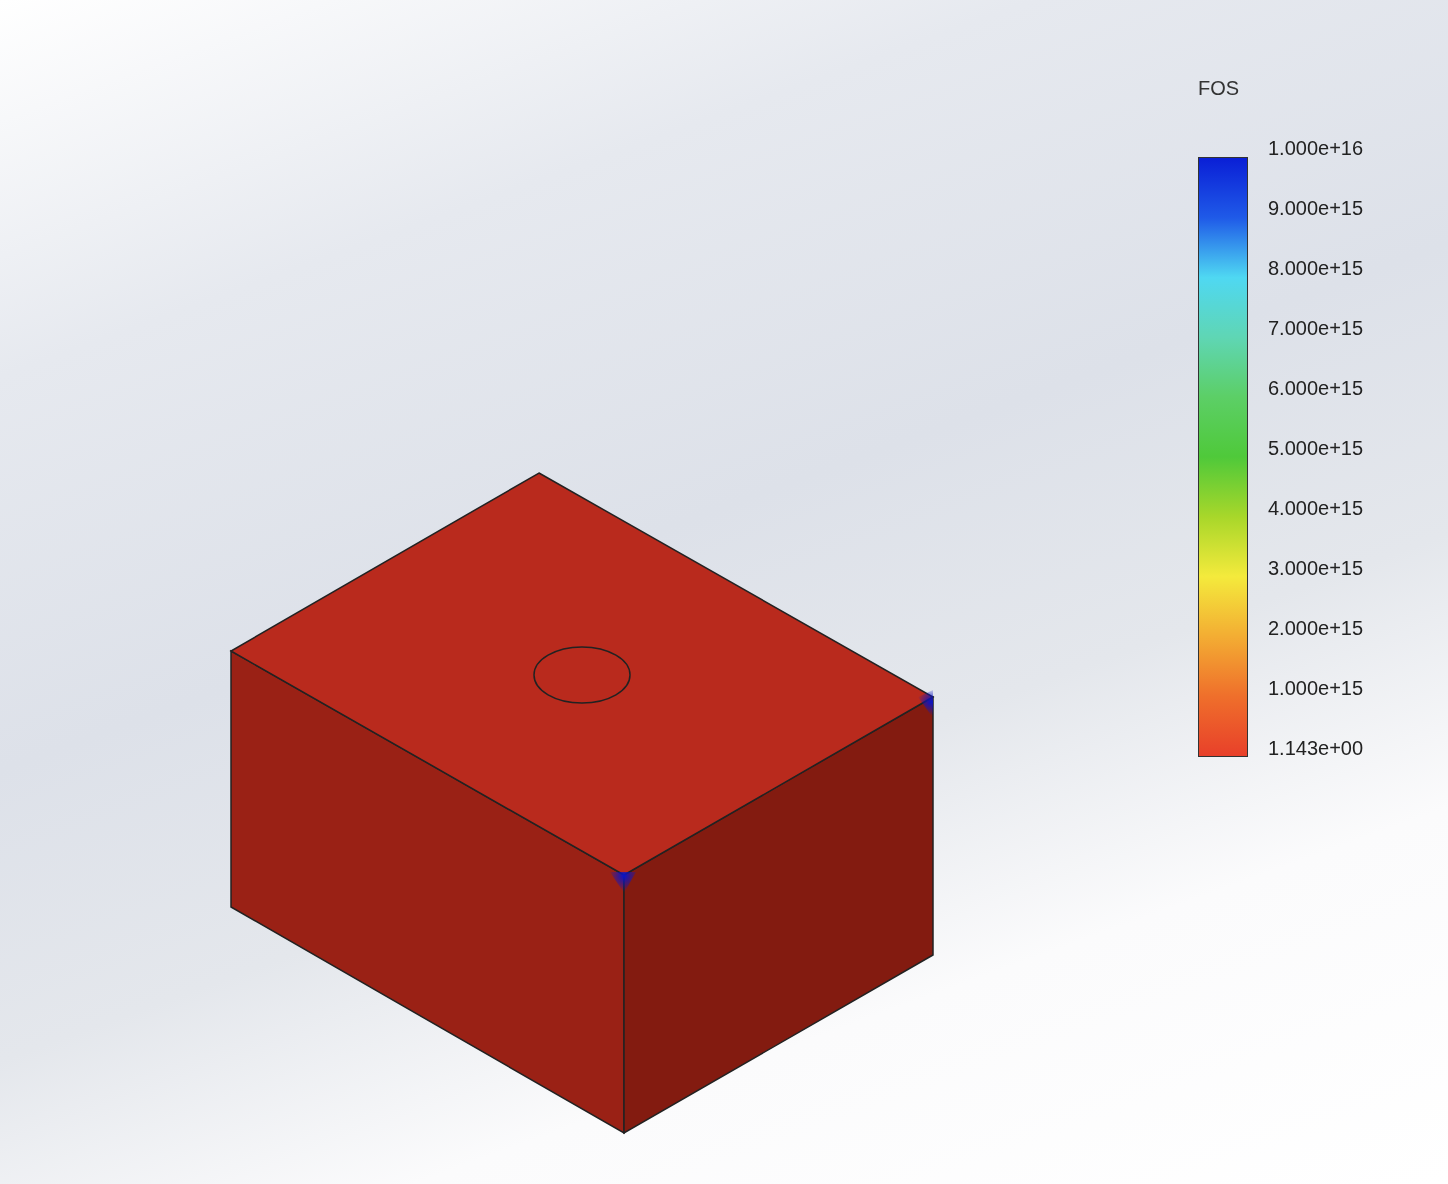 This screenshot has width=1448, height=1184. I want to click on scale-value-label: 1.000e+16, so click(1316, 148).